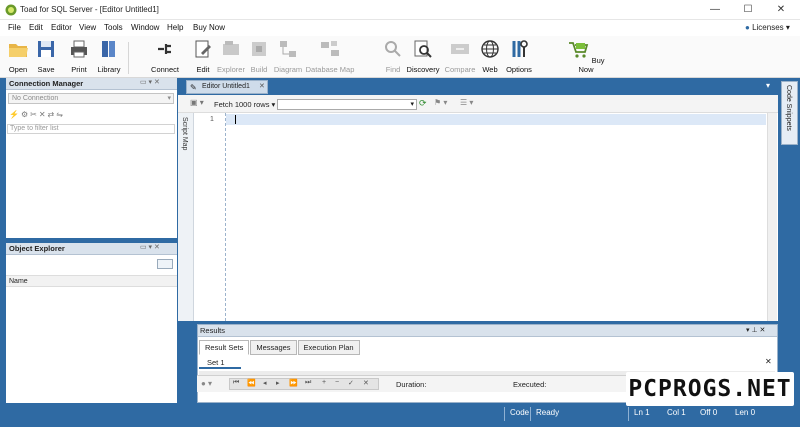 The width and height of the screenshot is (800, 427). Describe the element at coordinates (748, 10) in the screenshot. I see `maximize-button: ☐` at that location.